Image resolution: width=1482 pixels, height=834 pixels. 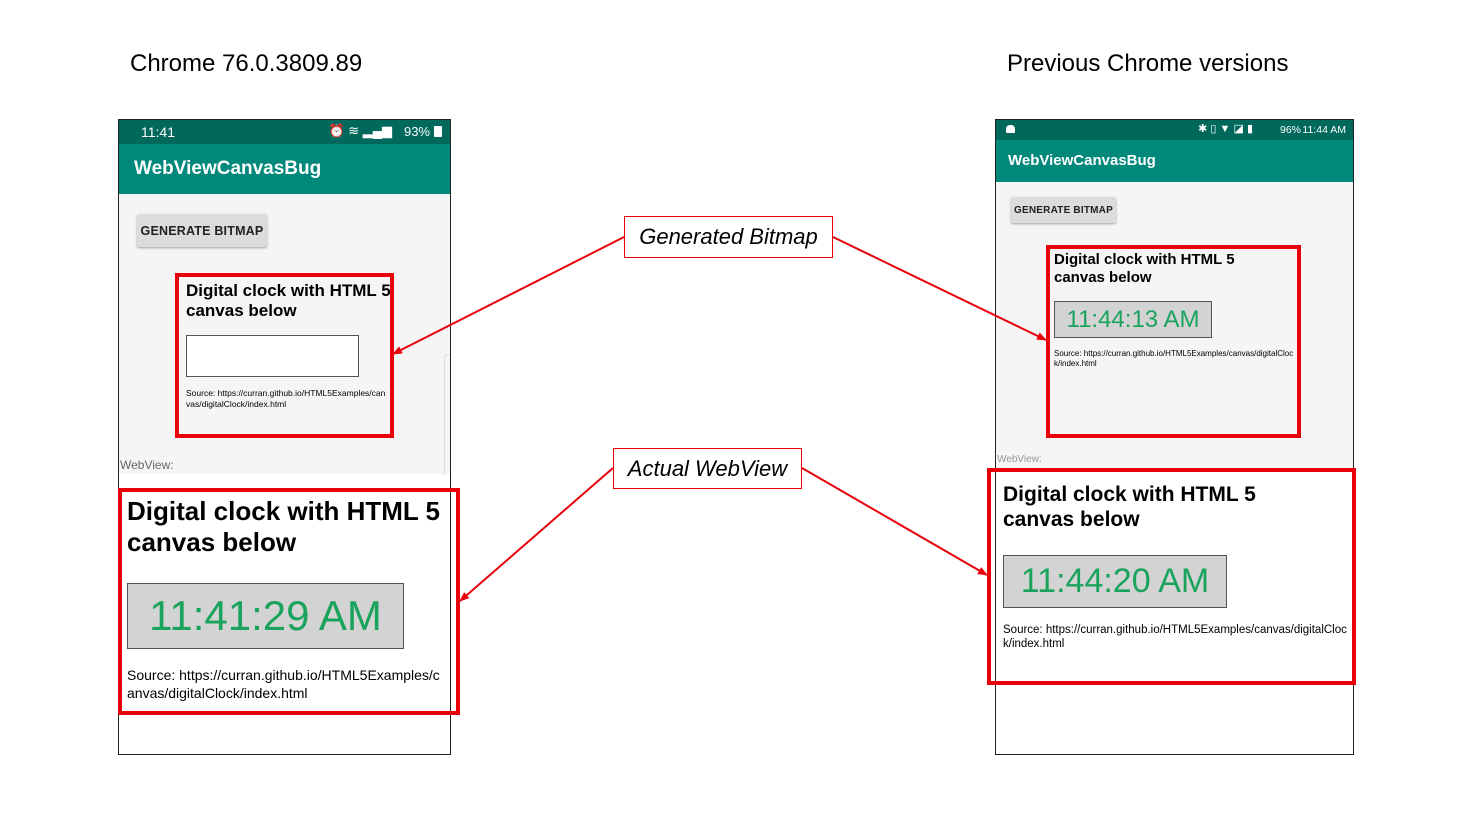 What do you see at coordinates (707, 468) in the screenshot?
I see `actual-webview-callout: Actual WebView` at bounding box center [707, 468].